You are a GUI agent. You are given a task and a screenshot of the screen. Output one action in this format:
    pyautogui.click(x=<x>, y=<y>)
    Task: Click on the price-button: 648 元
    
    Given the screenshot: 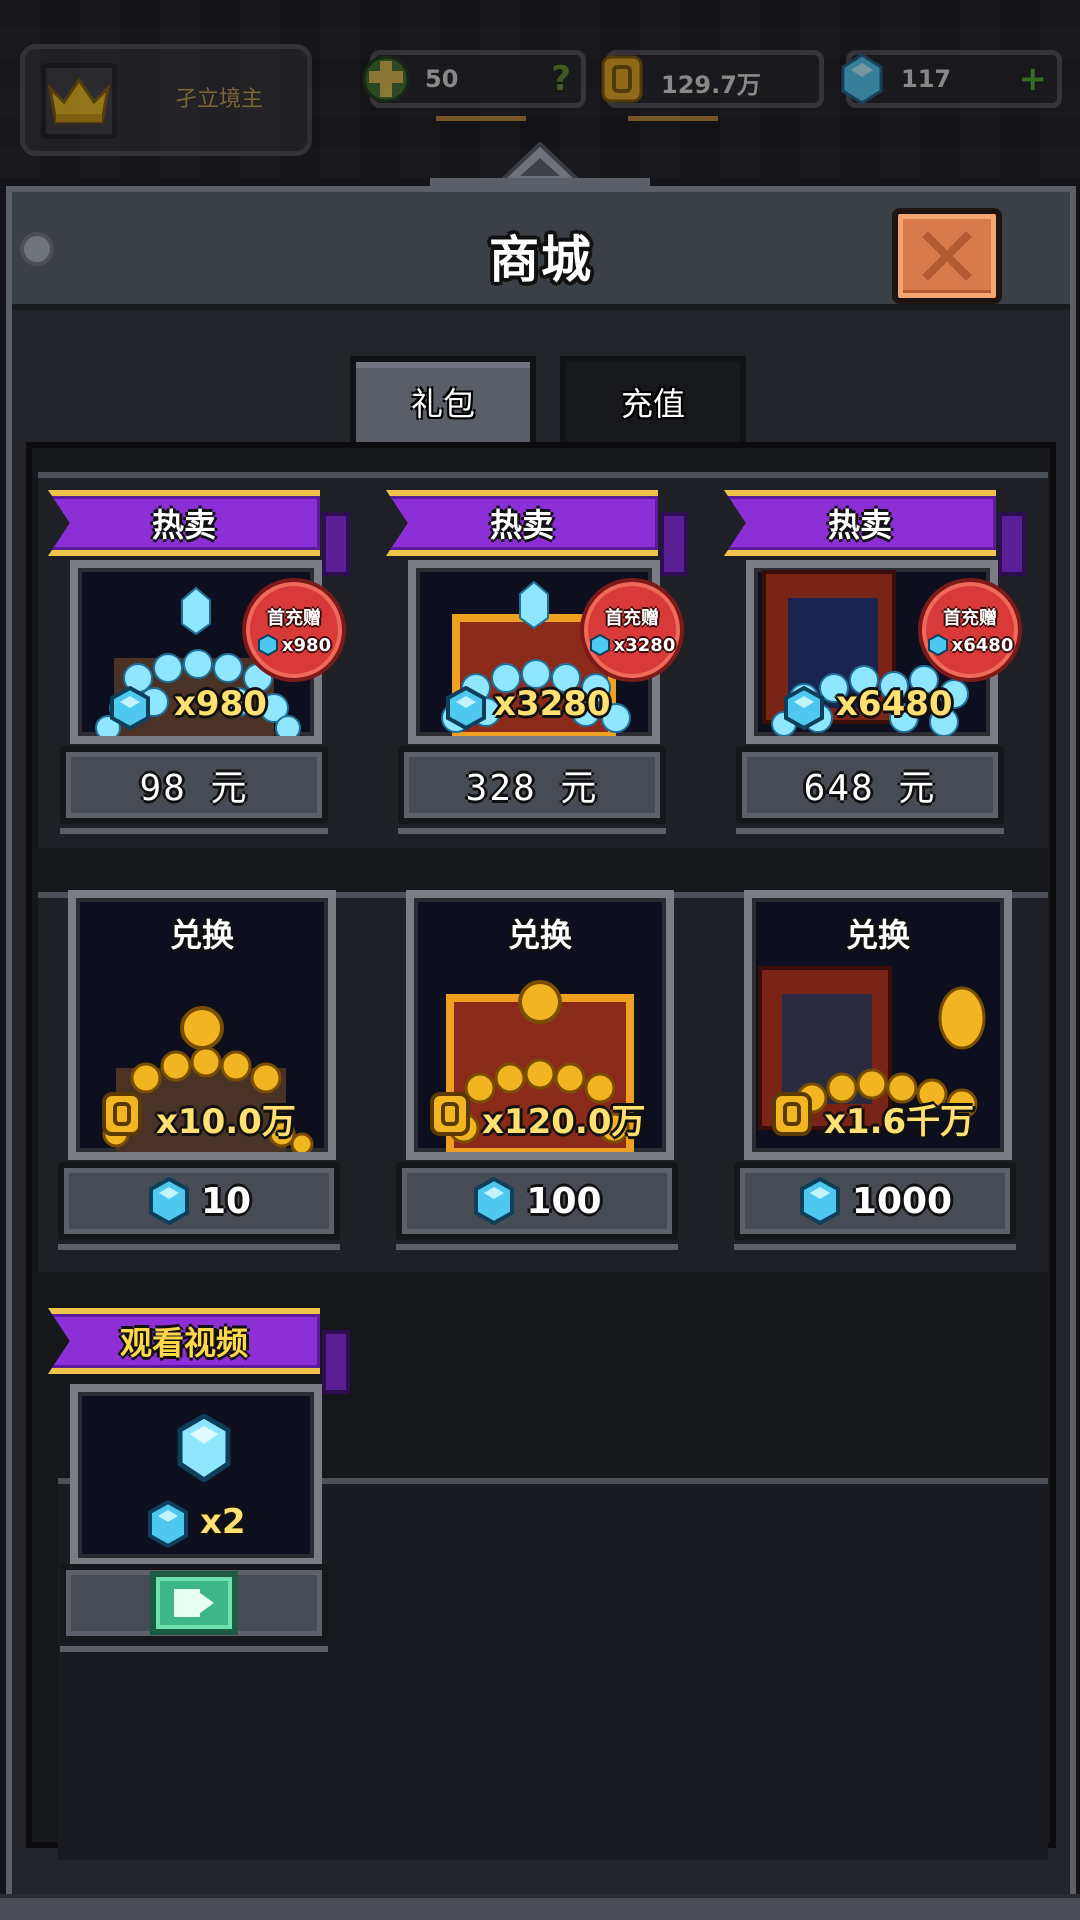 What is the action you would take?
    pyautogui.click(x=870, y=790)
    